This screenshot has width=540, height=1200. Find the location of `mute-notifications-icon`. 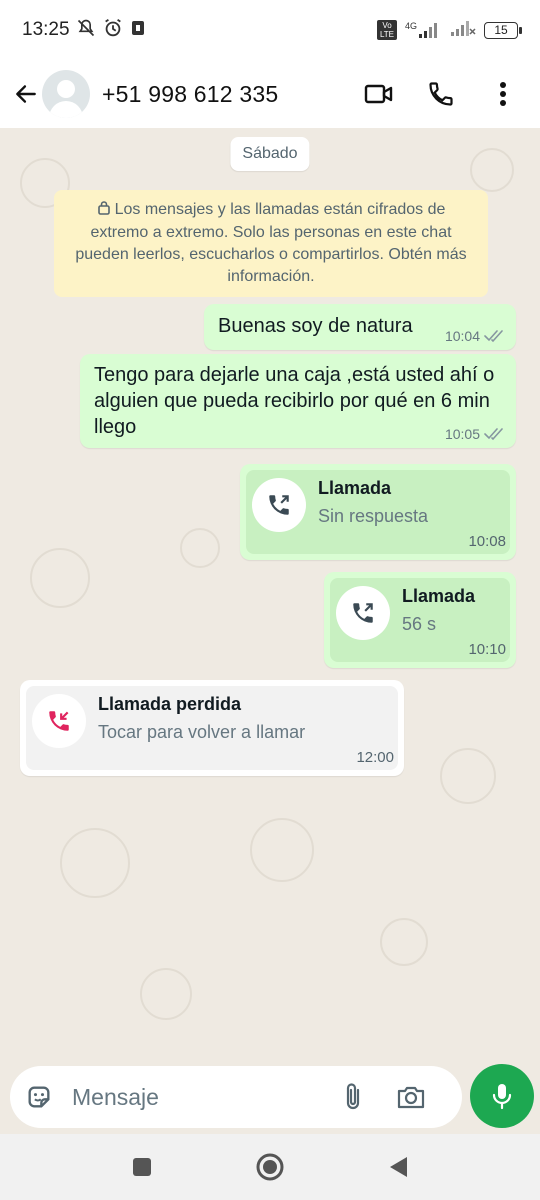

mute-notifications-icon is located at coordinates (86, 30).